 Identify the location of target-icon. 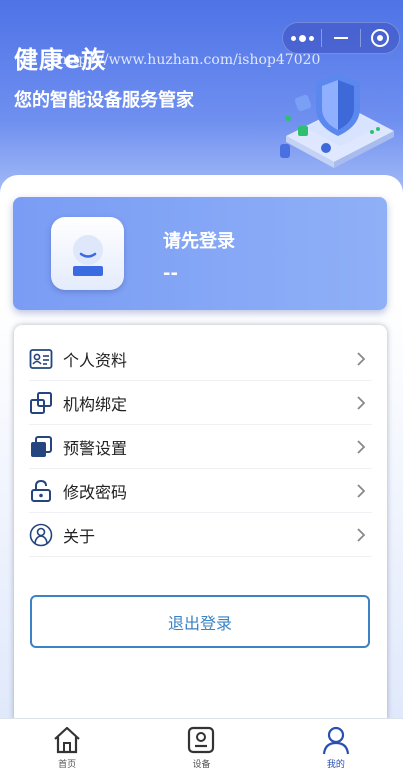
(380, 38).